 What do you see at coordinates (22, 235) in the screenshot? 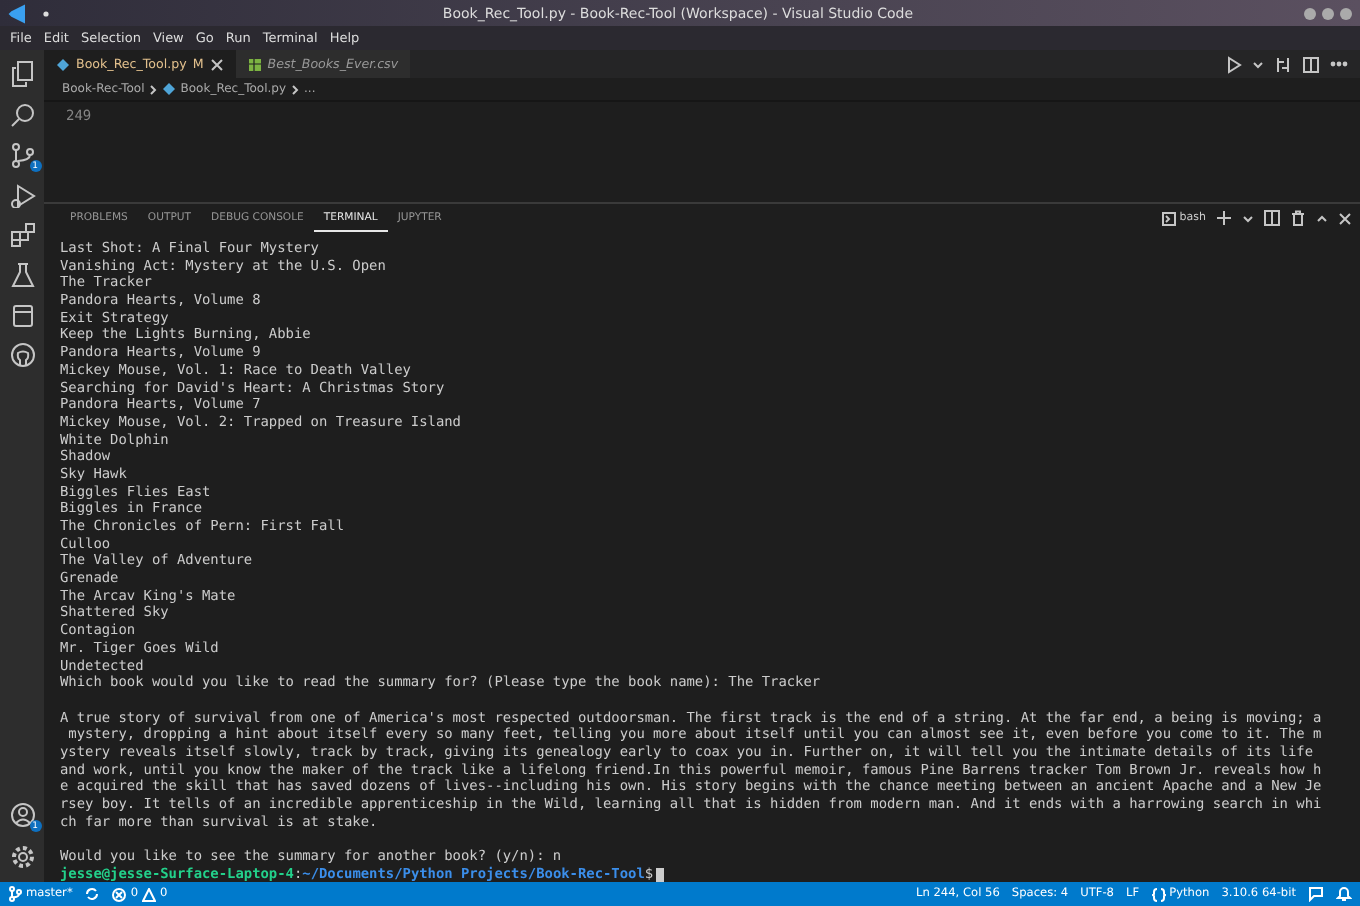
I see `extensions-icon` at bounding box center [22, 235].